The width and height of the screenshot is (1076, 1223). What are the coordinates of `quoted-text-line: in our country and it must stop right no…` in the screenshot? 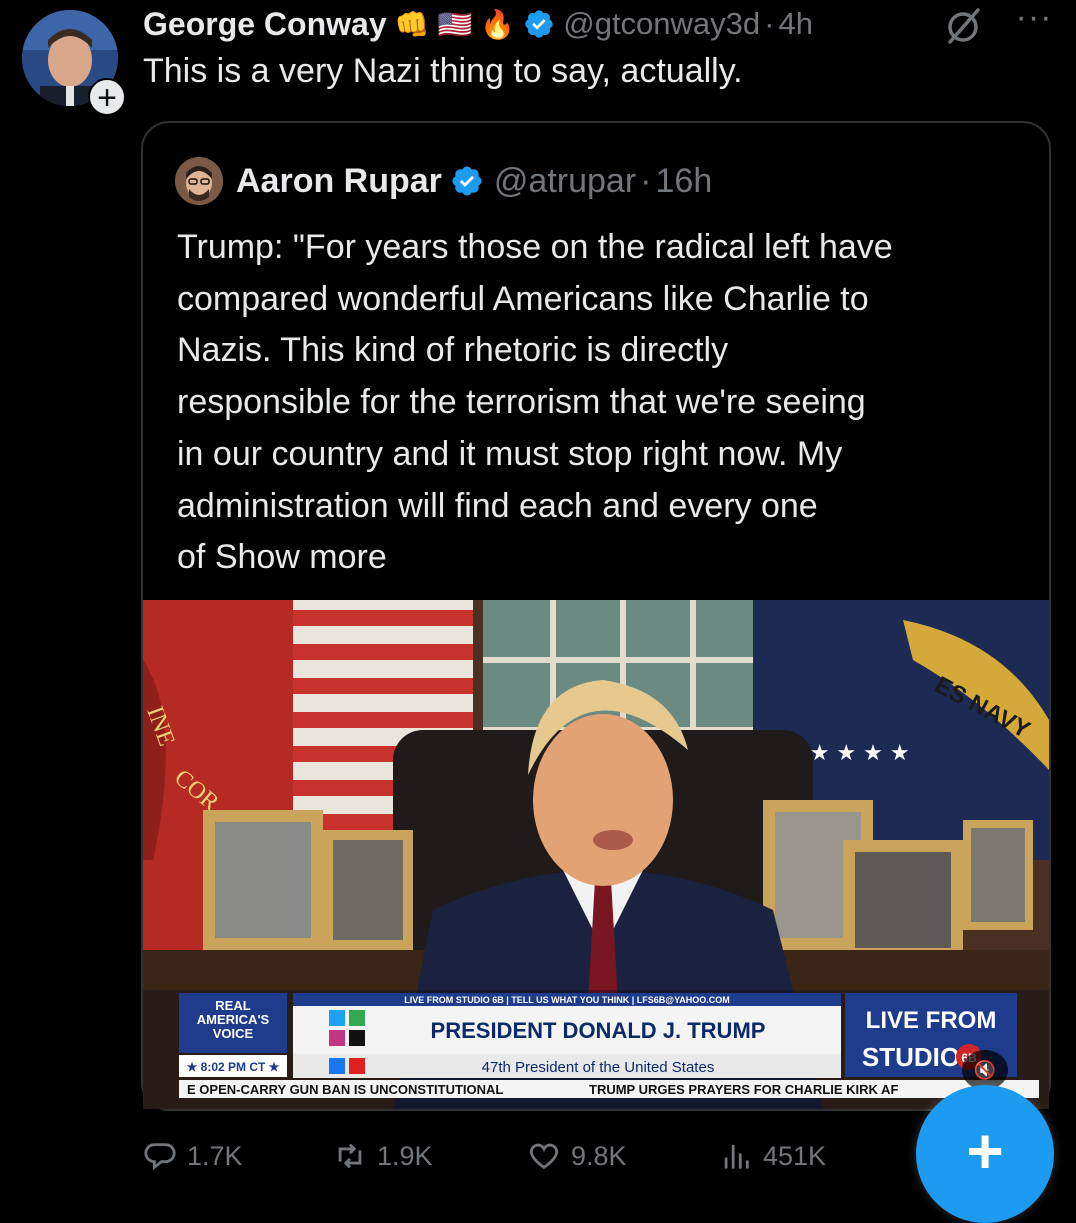 It's located at (510, 453).